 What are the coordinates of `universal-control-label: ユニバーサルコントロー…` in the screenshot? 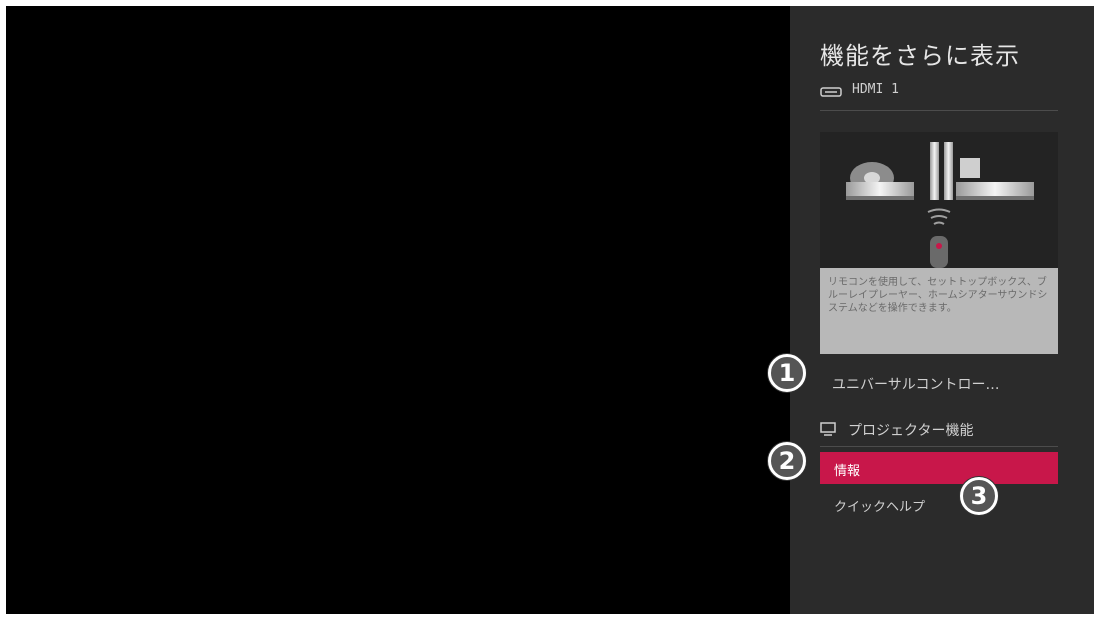 It's located at (916, 385).